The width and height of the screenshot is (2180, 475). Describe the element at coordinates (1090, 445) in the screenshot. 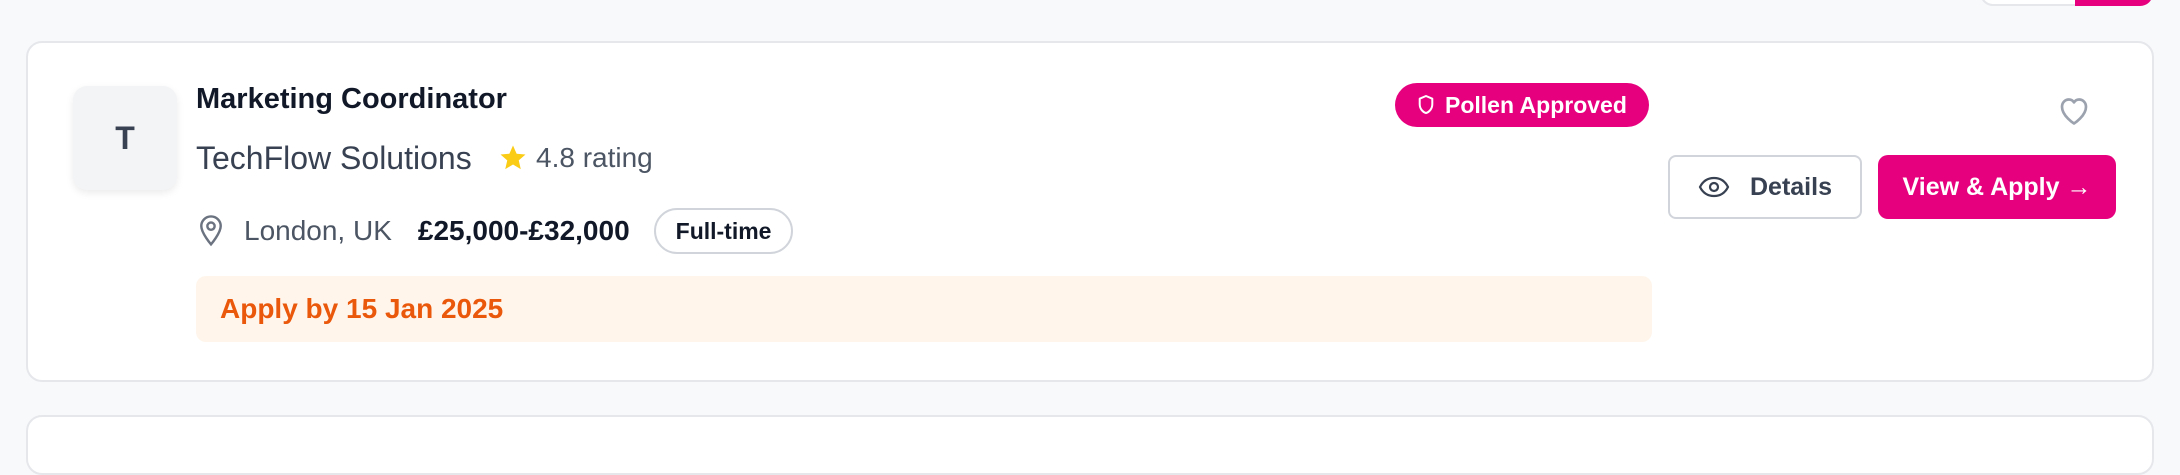

I see `next-job-card` at that location.